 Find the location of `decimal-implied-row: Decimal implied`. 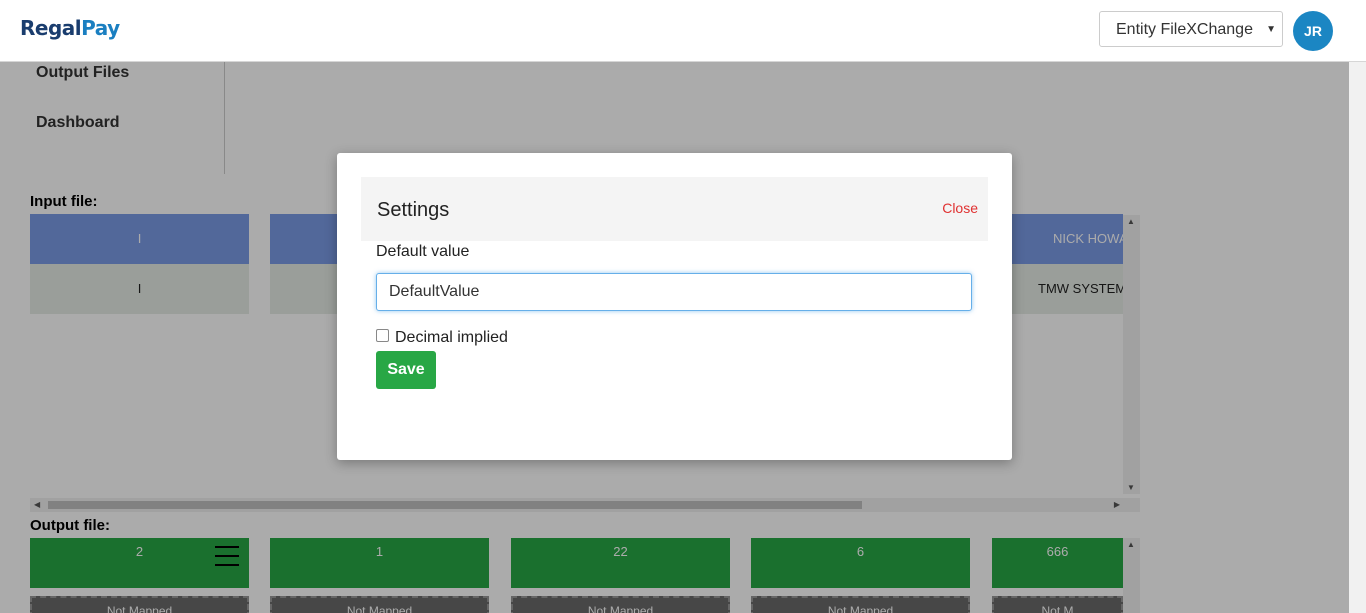

decimal-implied-row: Decimal implied is located at coordinates (442, 338).